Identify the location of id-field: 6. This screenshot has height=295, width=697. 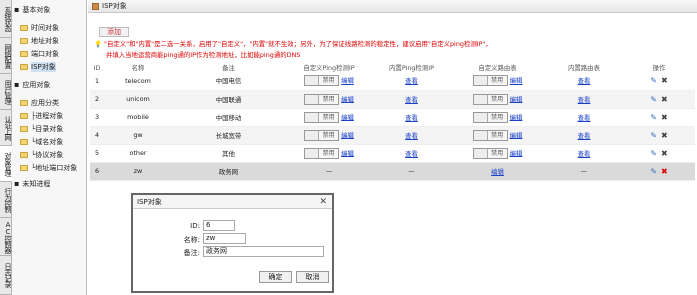
(219, 225).